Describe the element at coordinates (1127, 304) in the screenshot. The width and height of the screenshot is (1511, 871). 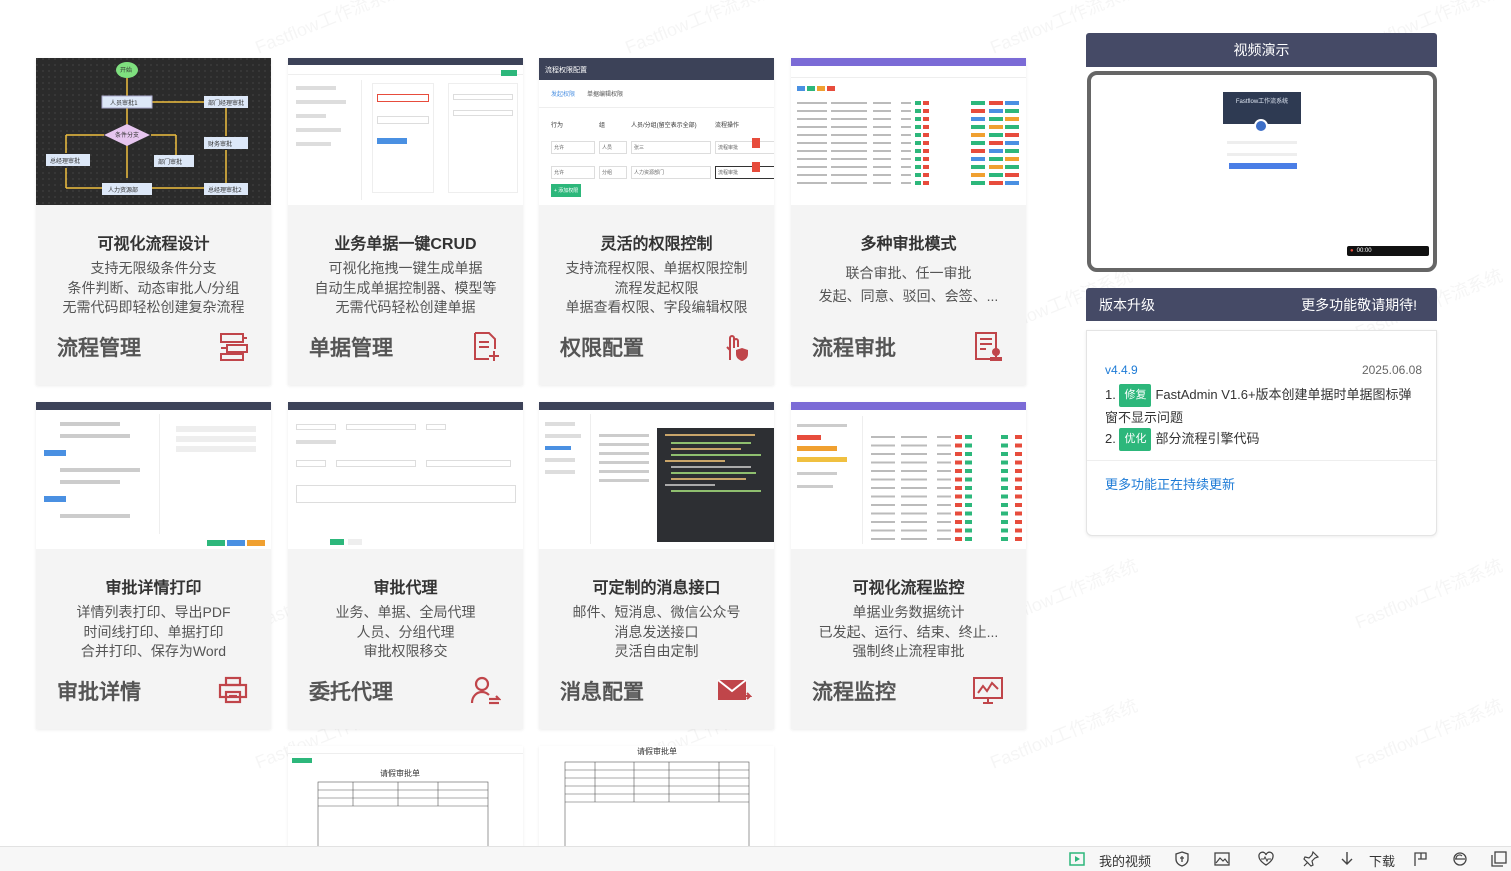
I see `upgrade-header-title: 版本升级` at that location.